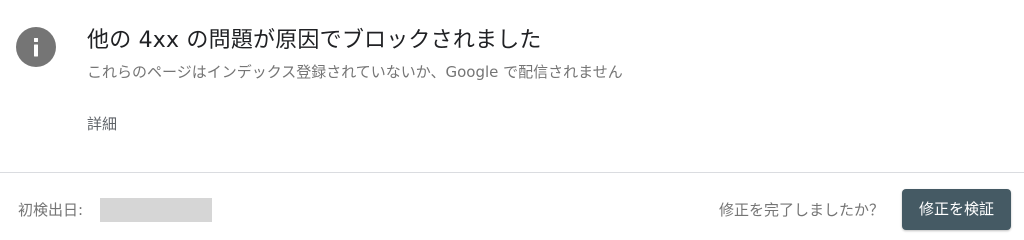 The width and height of the screenshot is (1024, 240). Describe the element at coordinates (355, 72) in the screenshot. I see `issue-description: これらのページはインデックス登録されていないか、Google で配信されません` at that location.